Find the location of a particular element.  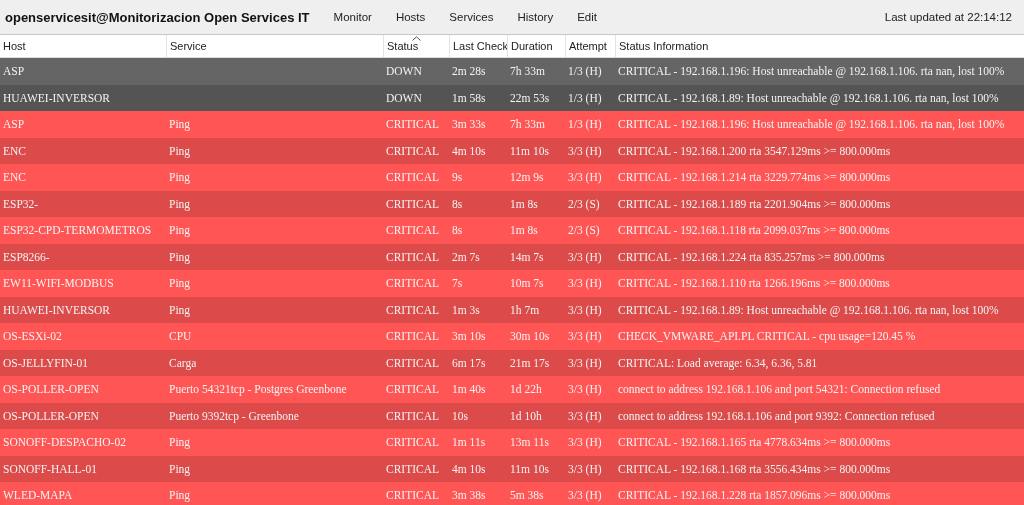

alert-row: OS-JELLYFIN-01 Carga CRITICAL 6m 17s 21m 17s 3/3 (H) CRITICAL: Load average: 6.34, 6.36, 5.81 is located at coordinates (512, 362).